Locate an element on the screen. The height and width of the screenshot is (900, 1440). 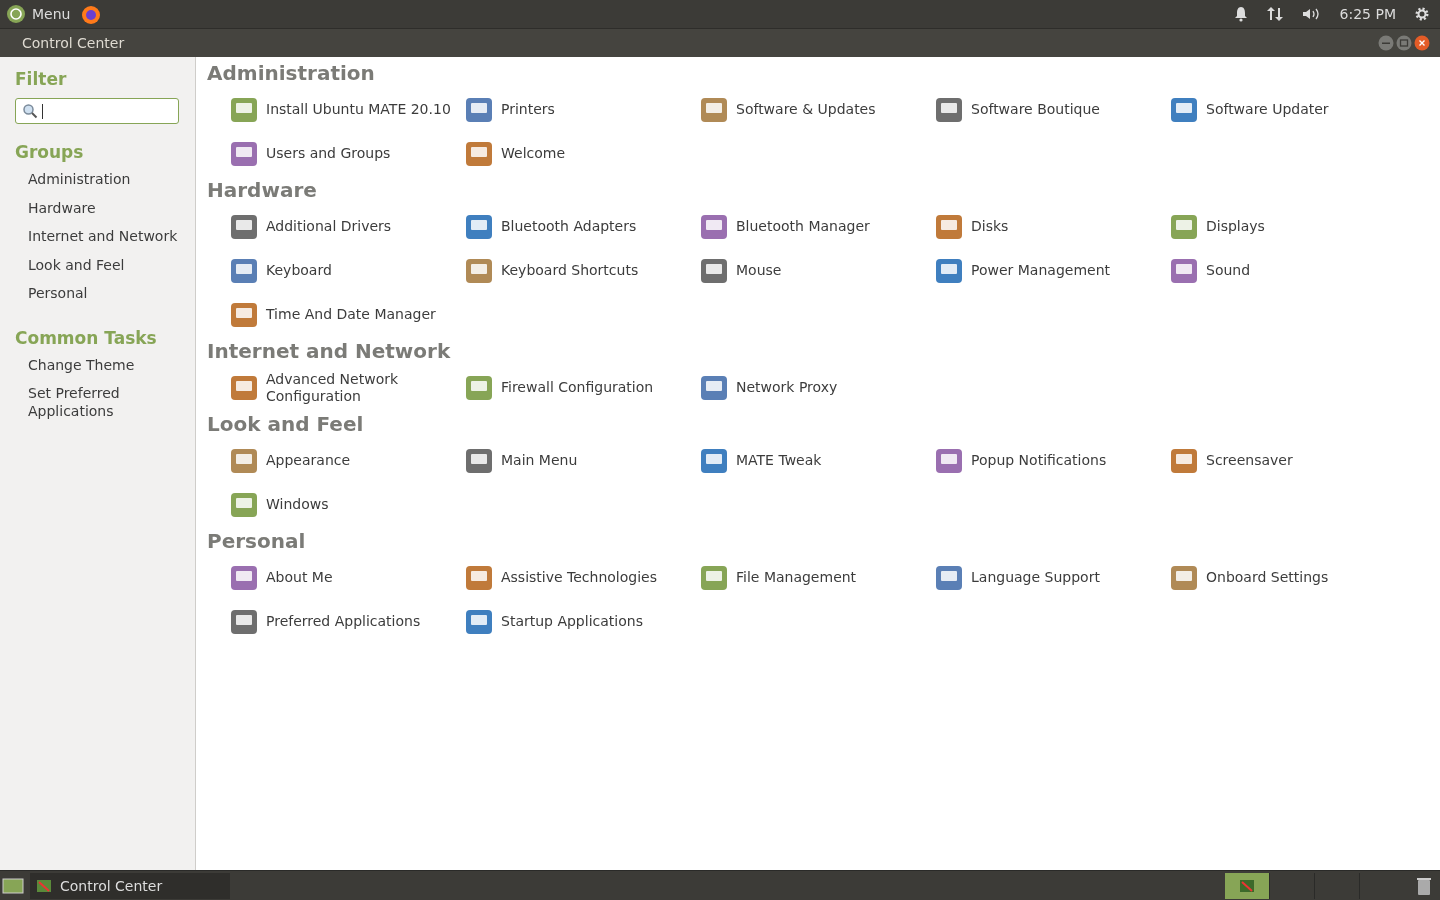
minimize-icon is located at coordinates (1386, 43).